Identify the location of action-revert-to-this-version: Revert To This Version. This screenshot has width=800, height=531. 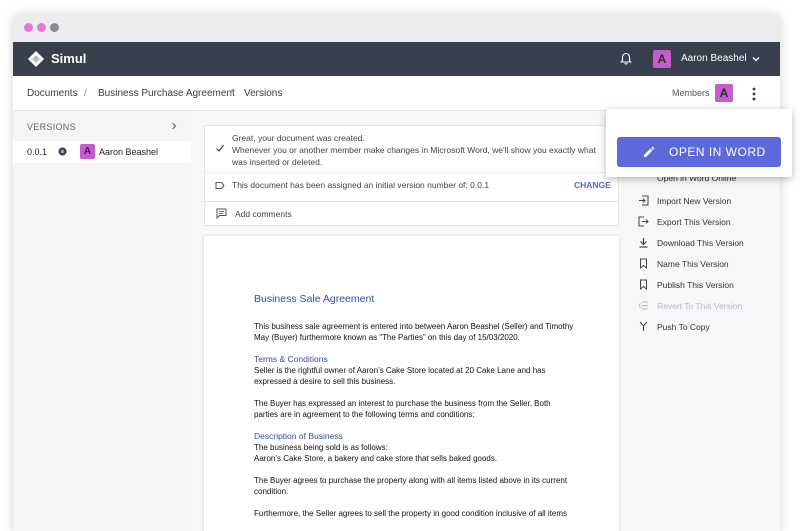
(708, 307).